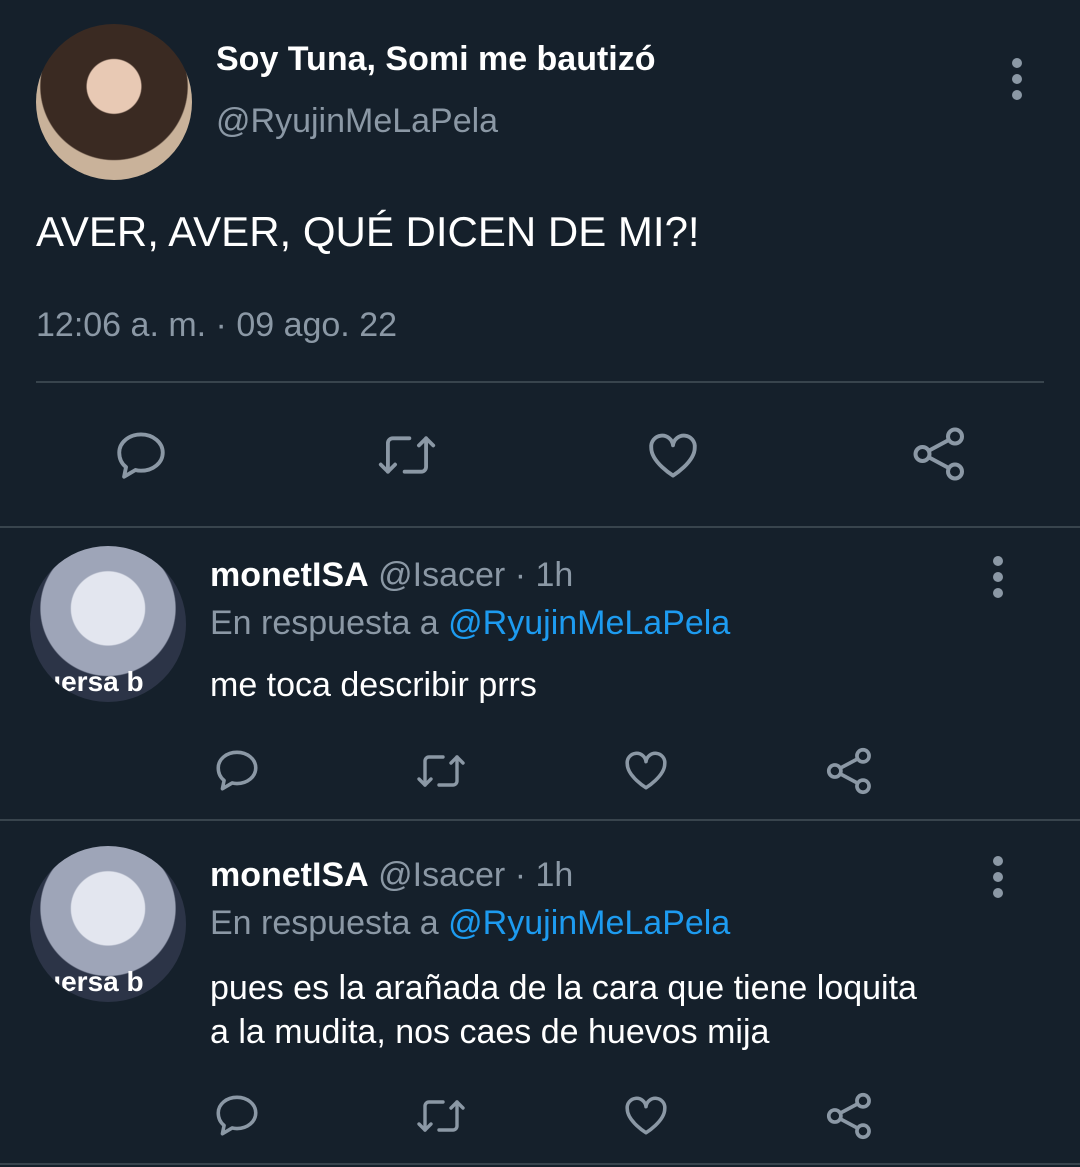  Describe the element at coordinates (490, 1032) in the screenshot. I see `reply-text-line: a la mudita, nos caes de huevos mija` at that location.